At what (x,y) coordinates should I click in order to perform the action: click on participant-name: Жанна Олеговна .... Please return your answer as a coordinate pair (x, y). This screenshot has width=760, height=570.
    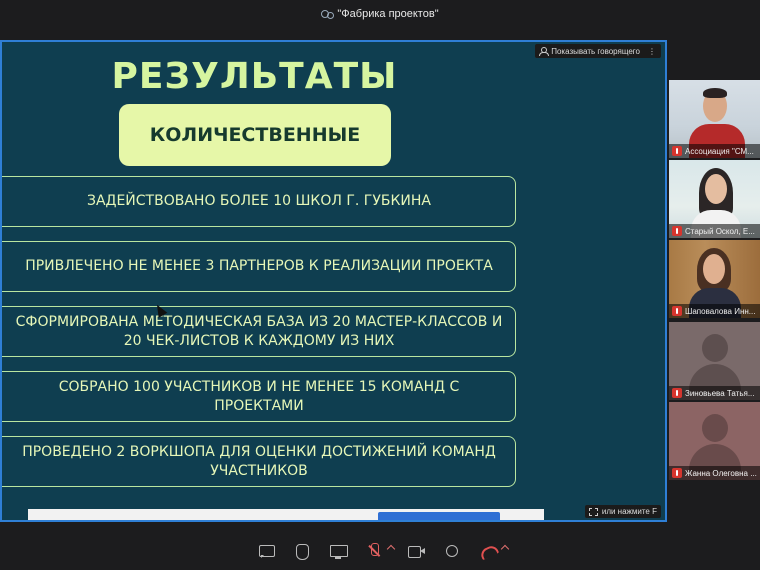
    Looking at the image, I should click on (721, 473).